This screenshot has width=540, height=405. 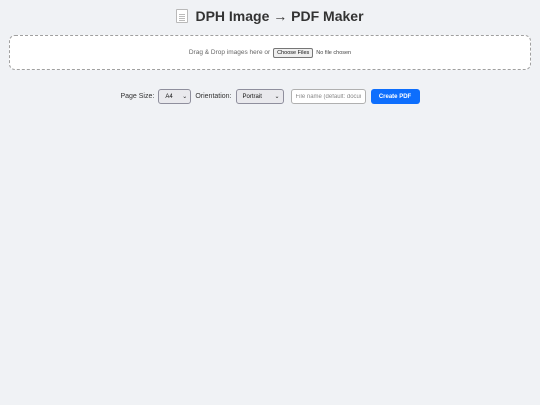 What do you see at coordinates (279, 16) in the screenshot?
I see `page-title-text: DPH Image → PDF Maker` at bounding box center [279, 16].